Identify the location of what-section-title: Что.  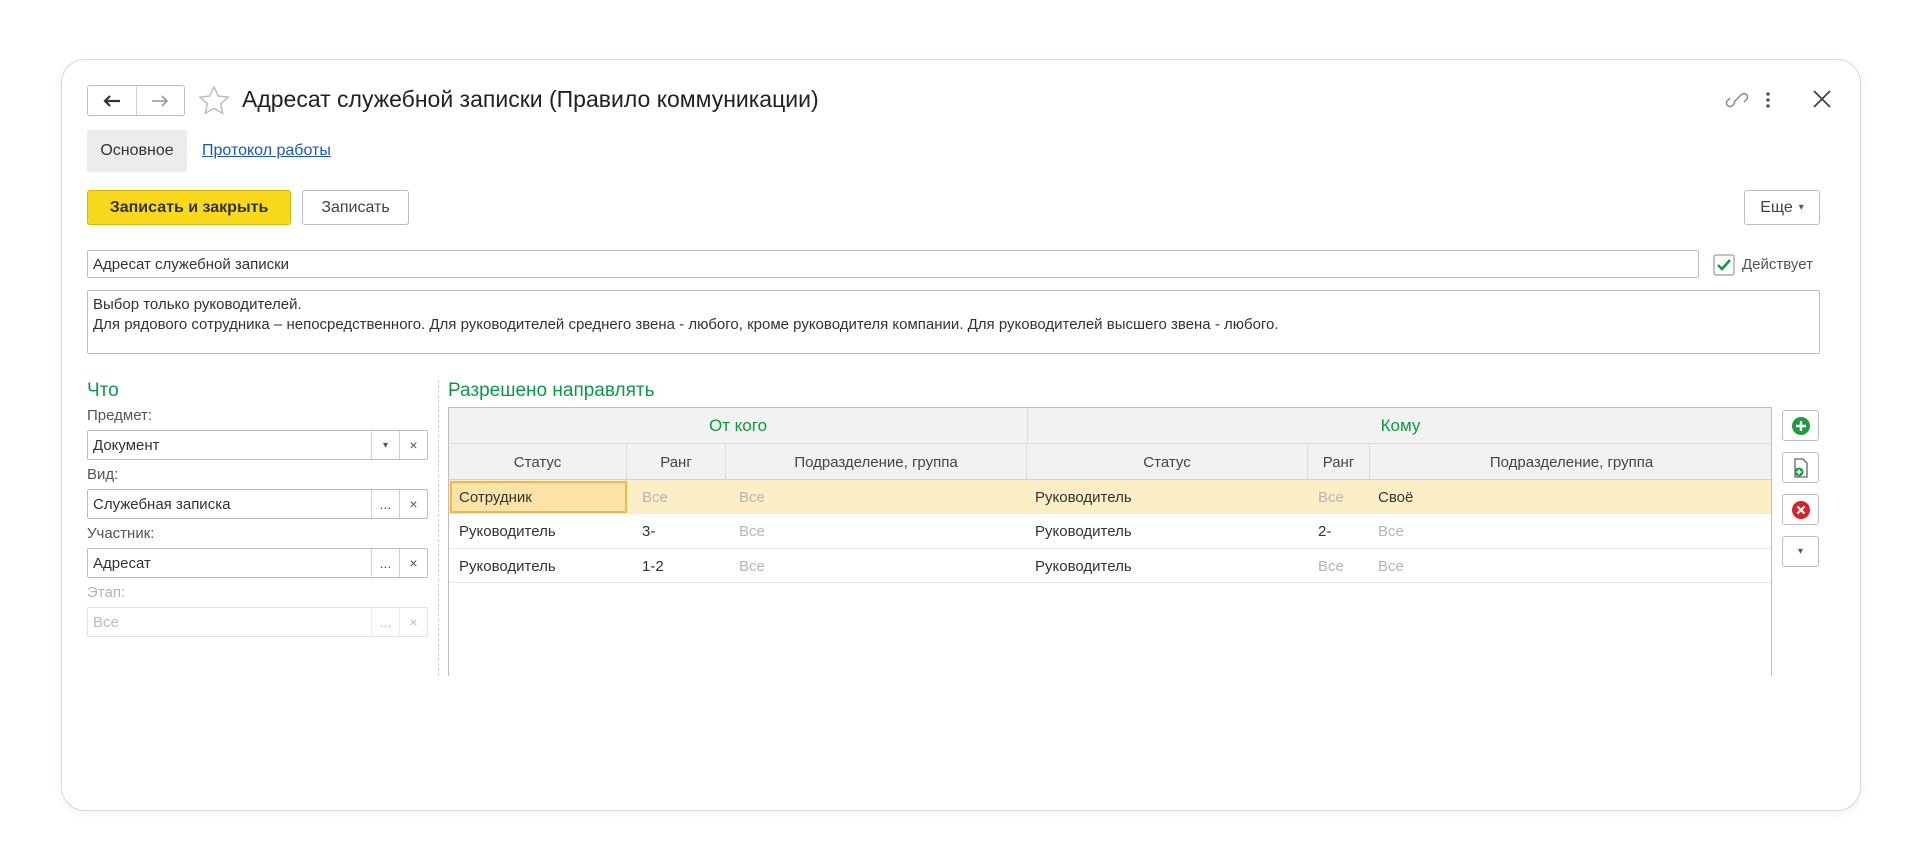
(103, 390).